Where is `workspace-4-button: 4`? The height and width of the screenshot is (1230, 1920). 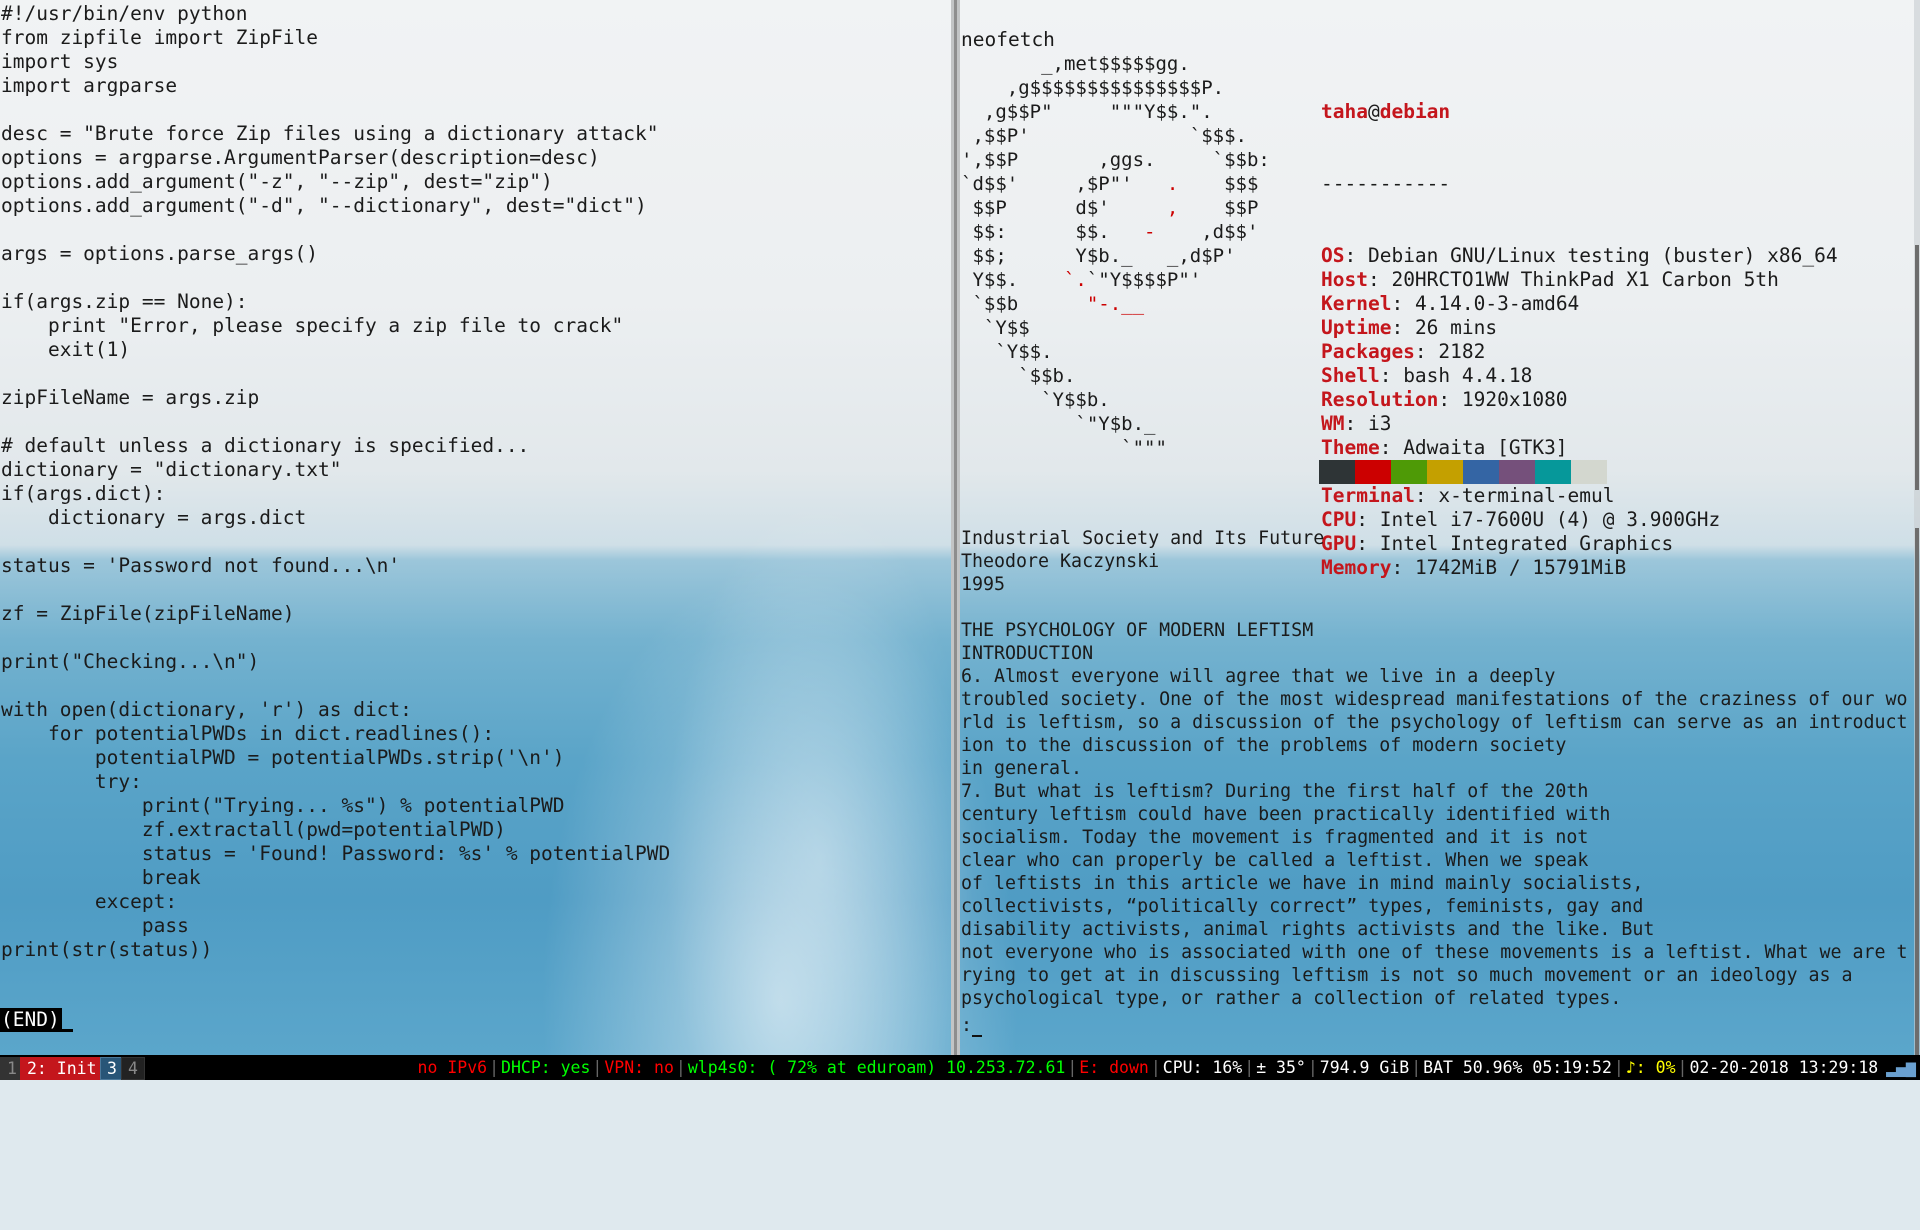
workspace-4-button: 4 is located at coordinates (133, 1068).